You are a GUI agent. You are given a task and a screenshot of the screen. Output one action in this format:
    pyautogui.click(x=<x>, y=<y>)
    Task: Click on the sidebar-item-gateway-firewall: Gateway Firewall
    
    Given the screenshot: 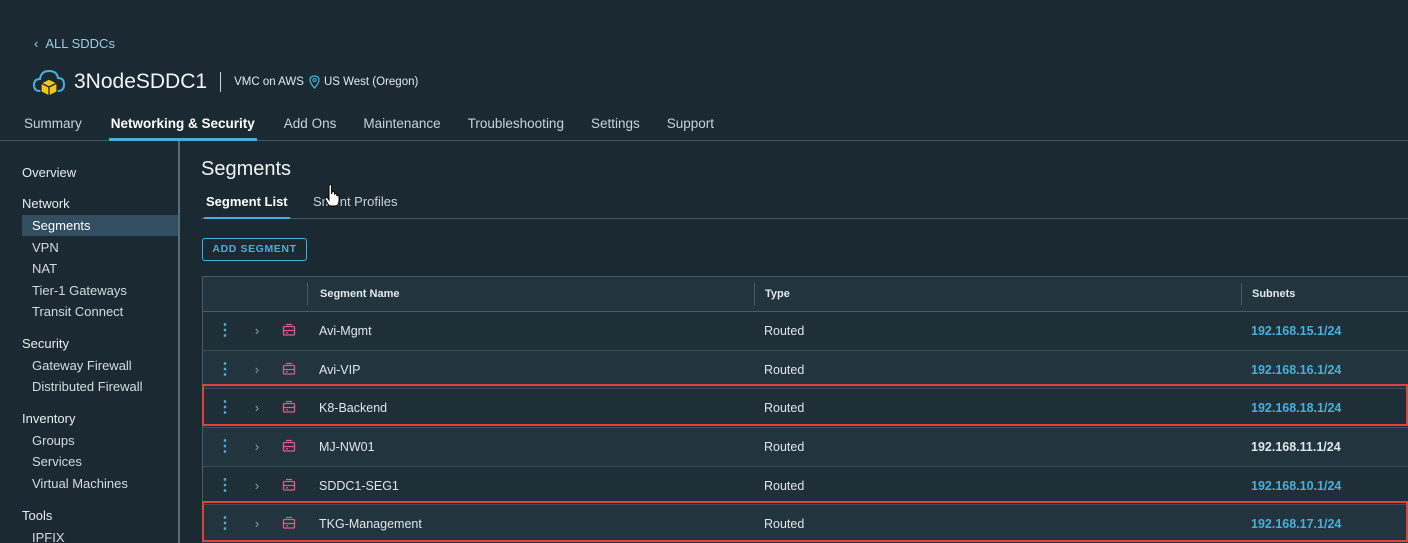 What is the action you would take?
    pyautogui.click(x=100, y=365)
    